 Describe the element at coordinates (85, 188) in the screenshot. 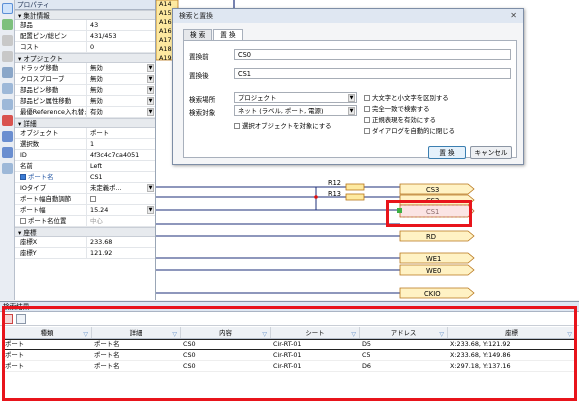

I see `prop-row-io-type: IOタイプ 未定義ポ... ▼` at that location.